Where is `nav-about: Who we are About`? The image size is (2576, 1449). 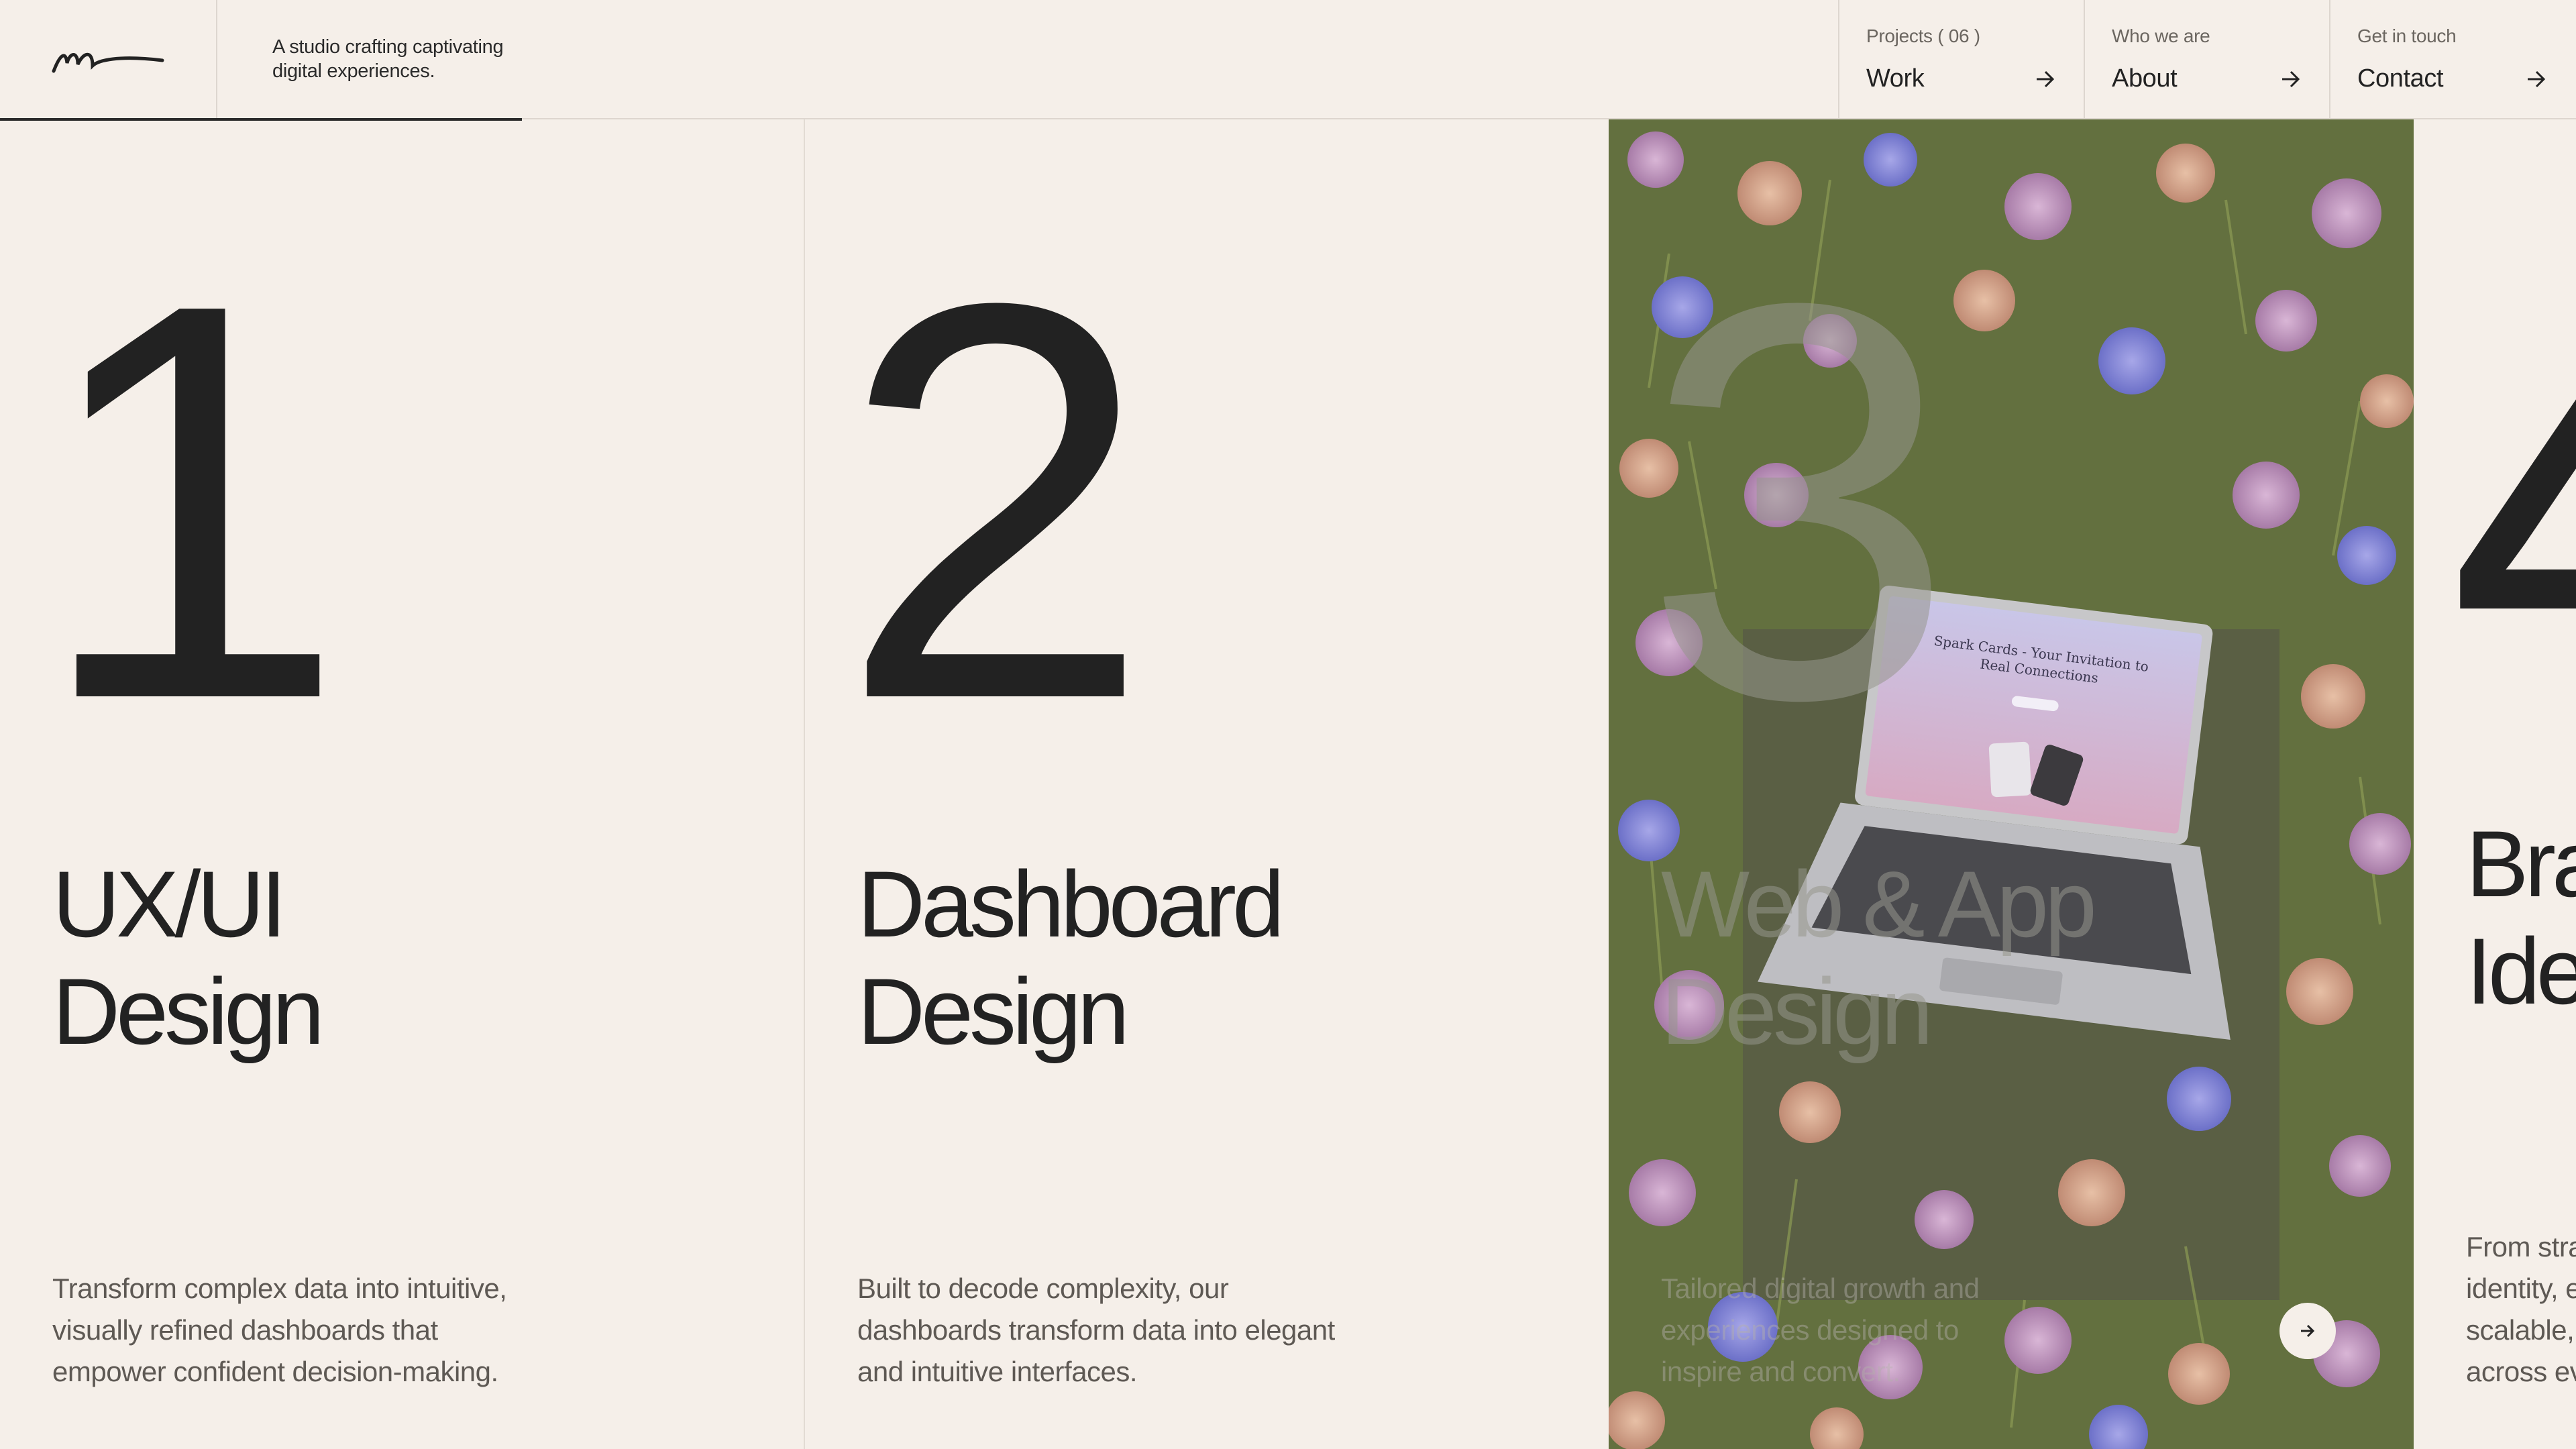
nav-about: Who we are About is located at coordinates (2206, 59).